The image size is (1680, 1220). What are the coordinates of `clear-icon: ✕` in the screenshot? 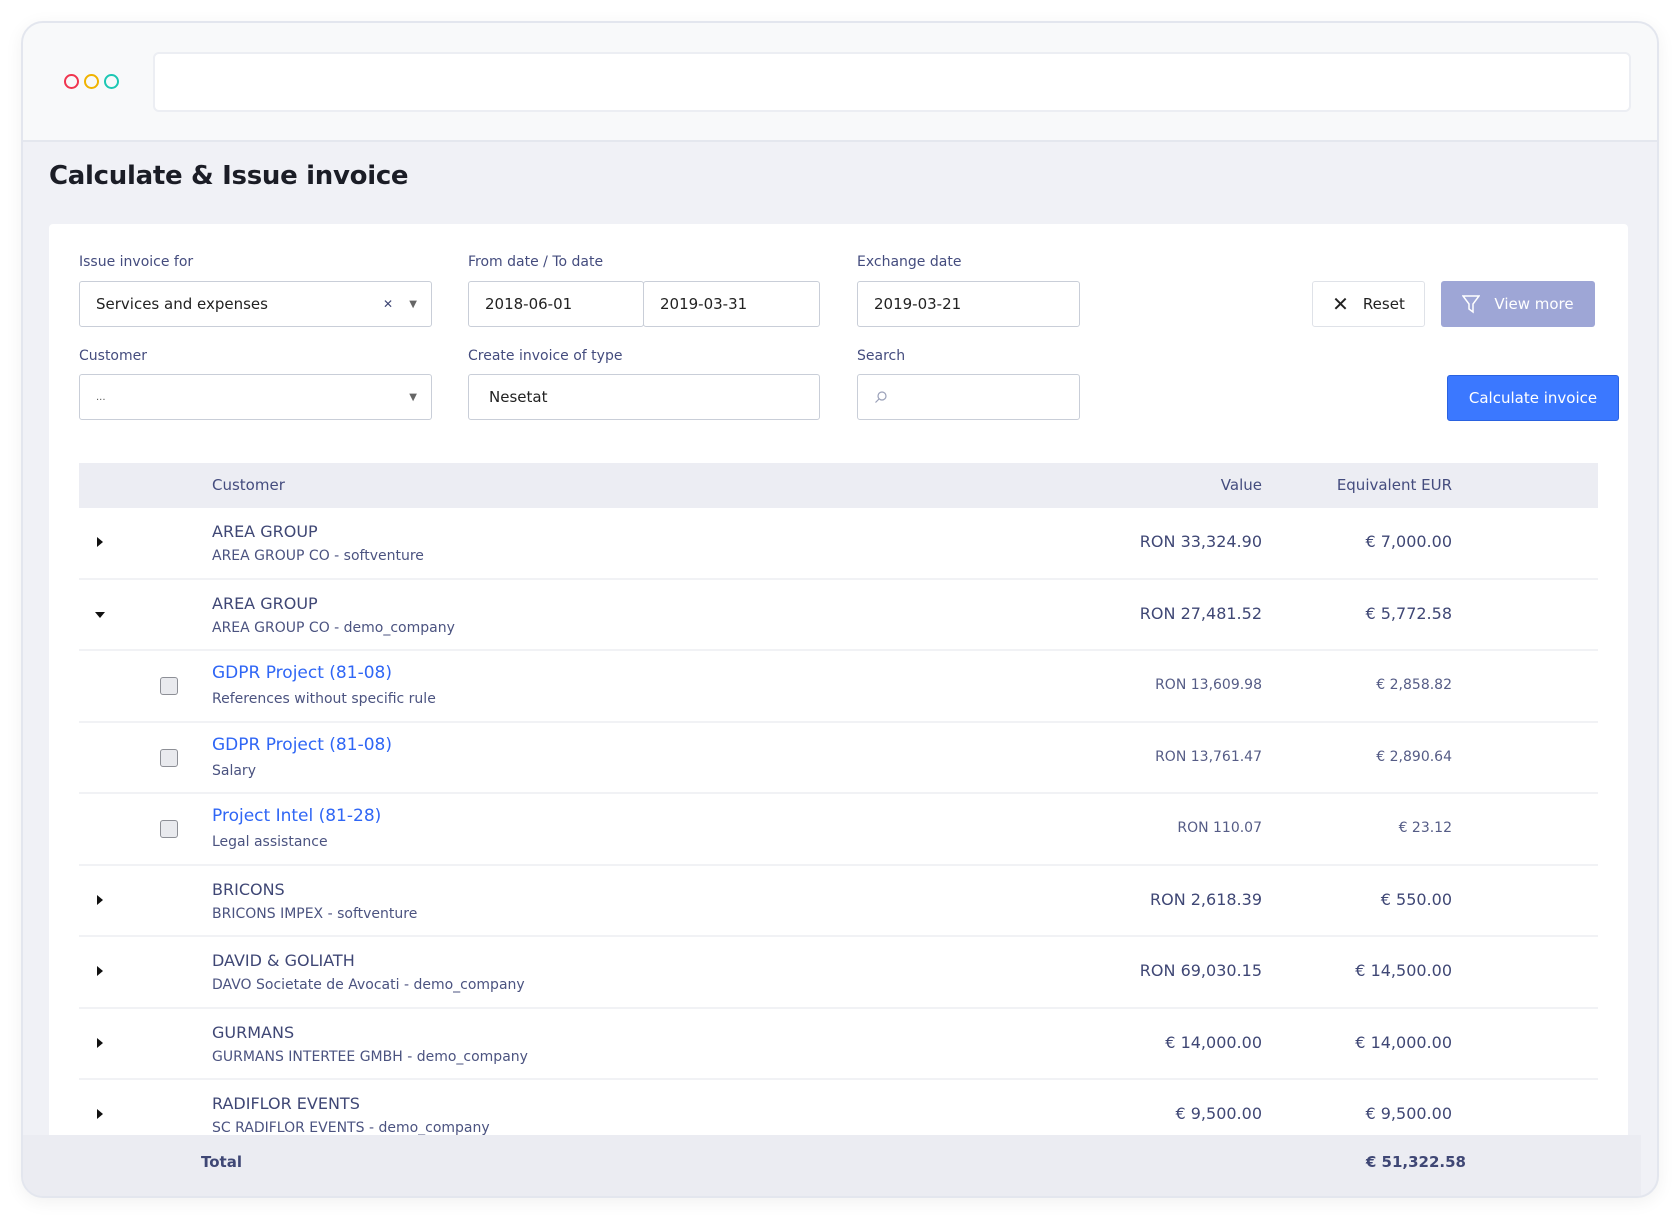 It's located at (388, 304).